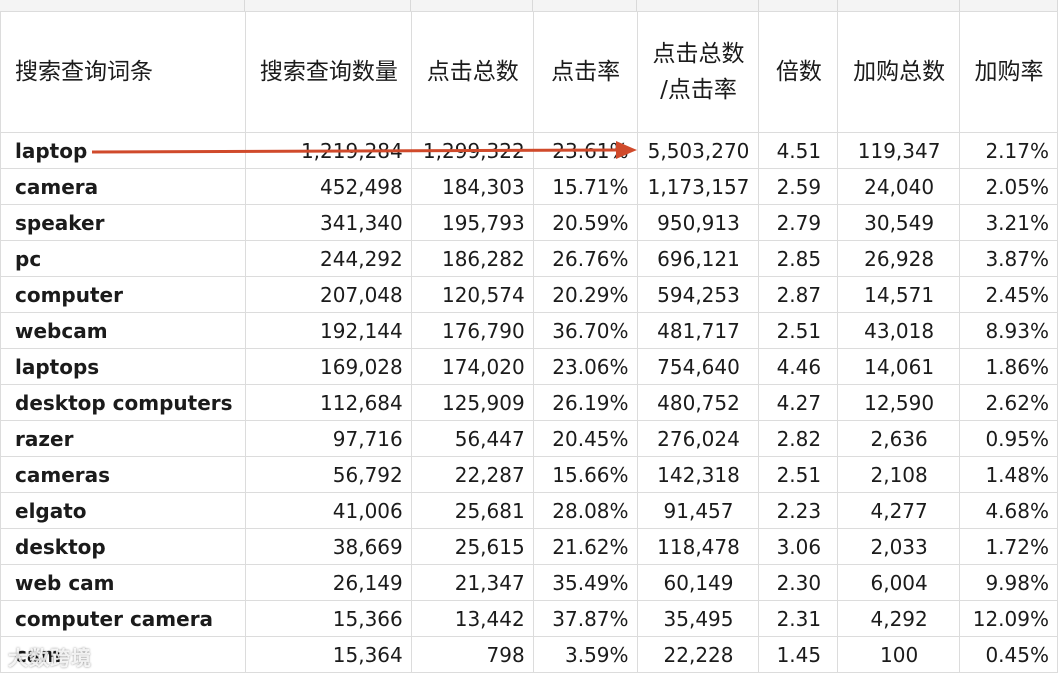 This screenshot has height=675, width=1058. What do you see at coordinates (123, 222) in the screenshot?
I see `cell-keyword: speaker` at bounding box center [123, 222].